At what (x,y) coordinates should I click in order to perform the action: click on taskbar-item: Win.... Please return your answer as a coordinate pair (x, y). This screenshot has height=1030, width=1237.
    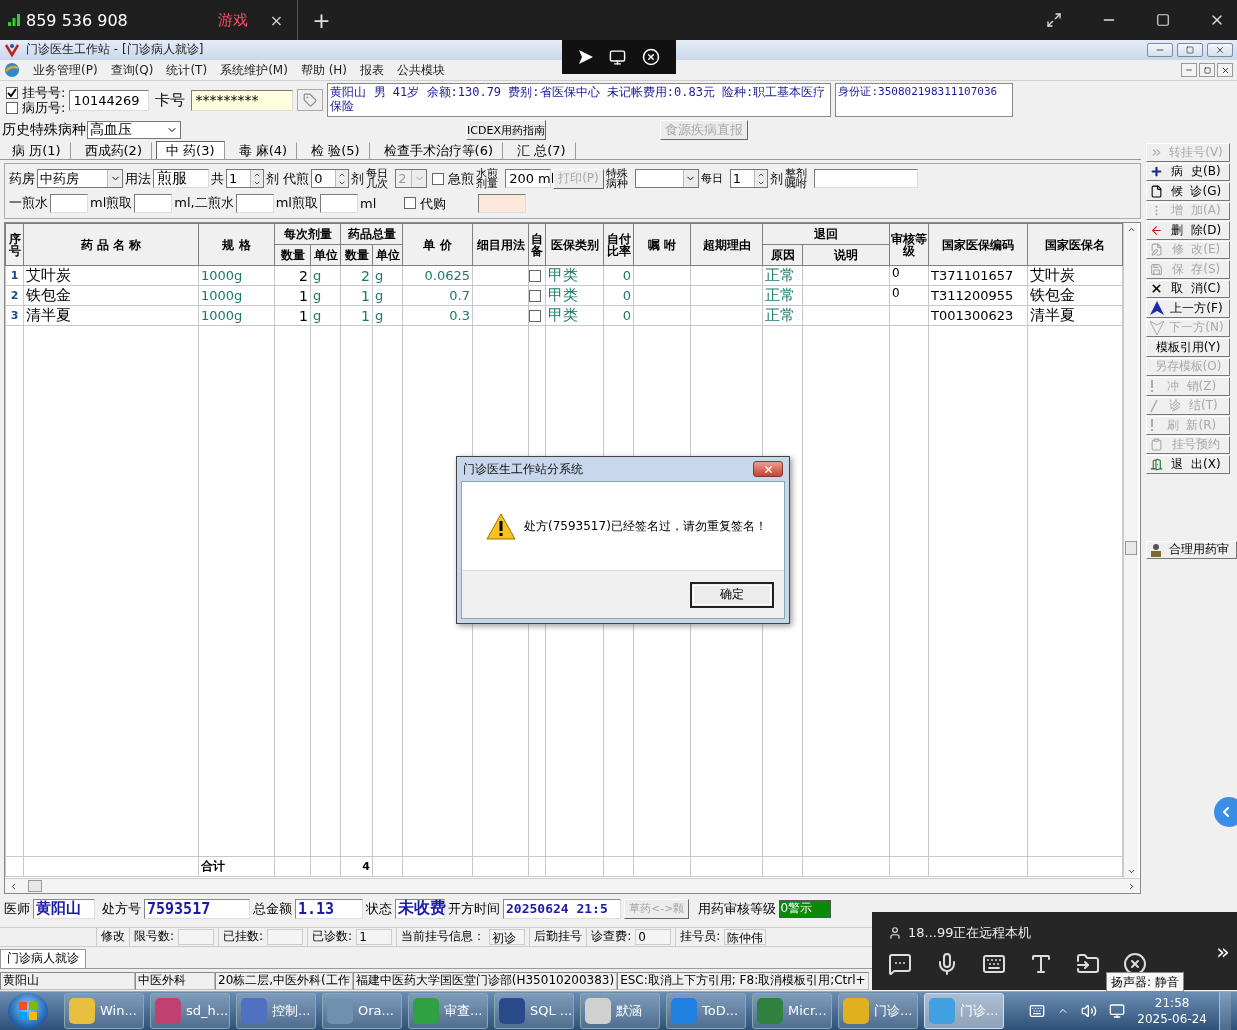
    Looking at the image, I should click on (104, 1010).